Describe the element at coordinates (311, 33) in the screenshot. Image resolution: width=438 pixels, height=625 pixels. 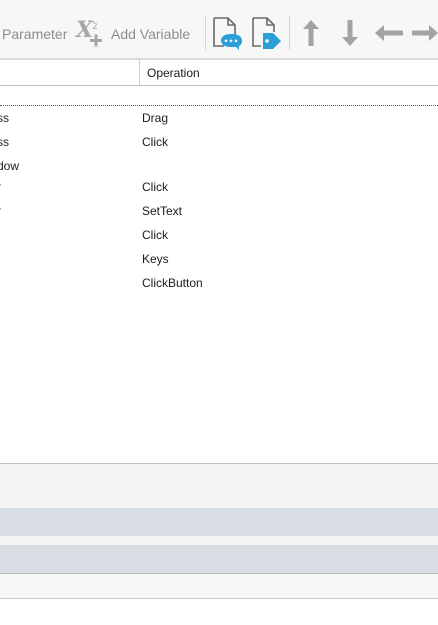
I see `move-up-icon` at that location.